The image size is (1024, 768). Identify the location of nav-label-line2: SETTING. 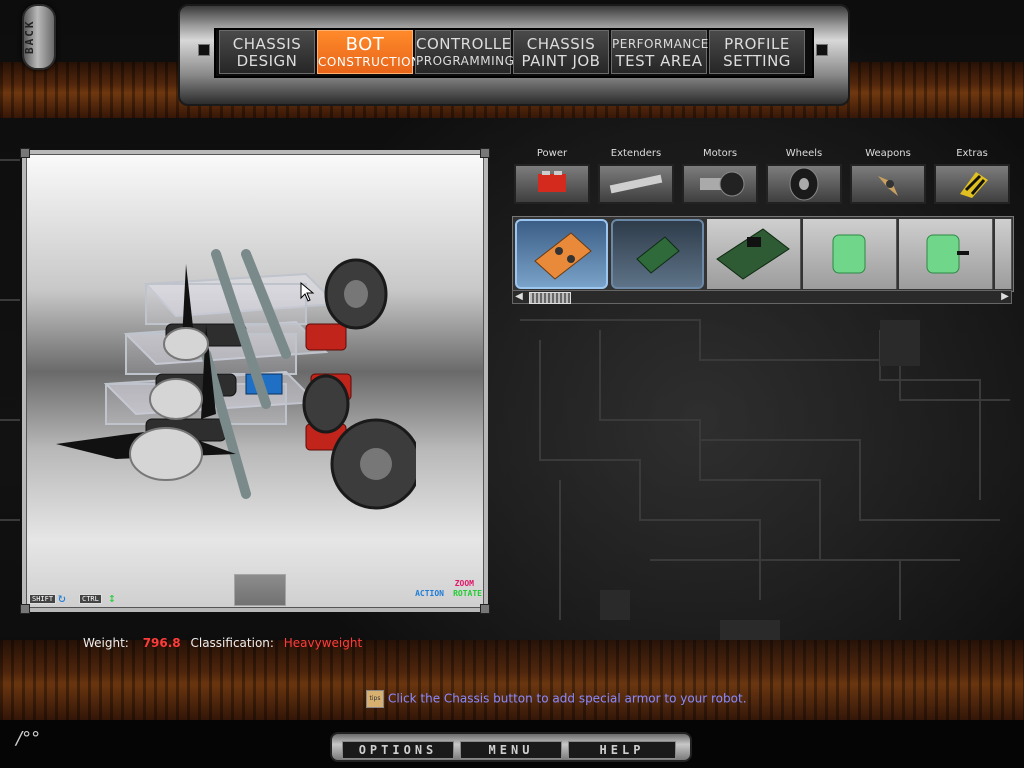
(757, 61).